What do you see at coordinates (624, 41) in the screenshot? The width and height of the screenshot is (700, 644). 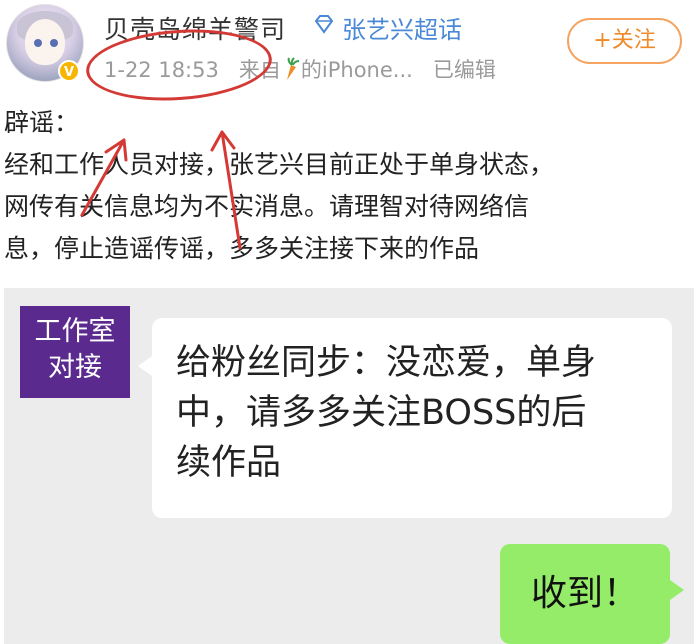 I see `follow-button: +关注` at bounding box center [624, 41].